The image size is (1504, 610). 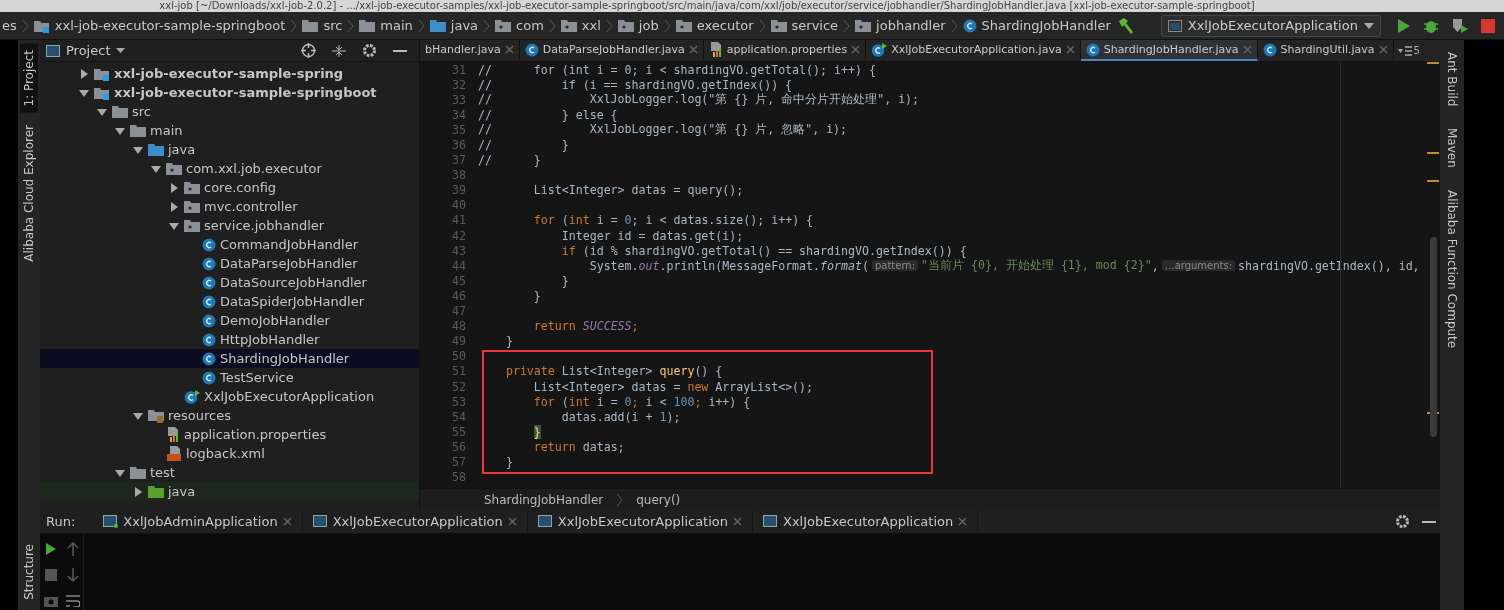 What do you see at coordinates (459, 416) in the screenshot?
I see `line-number: 54` at bounding box center [459, 416].